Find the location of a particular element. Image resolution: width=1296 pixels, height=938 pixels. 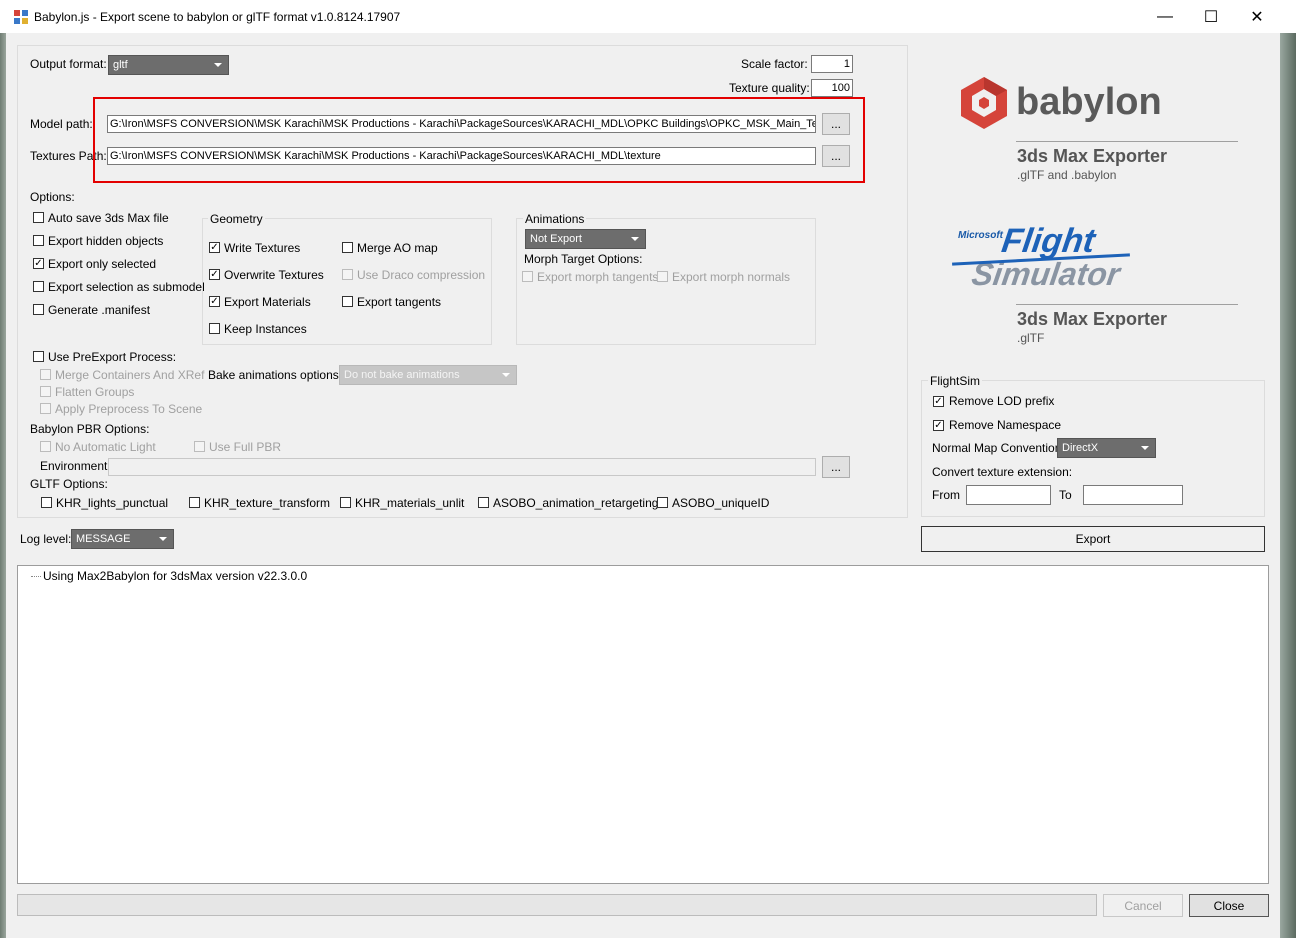

merge-containers-checkbox is located at coordinates (45, 374).